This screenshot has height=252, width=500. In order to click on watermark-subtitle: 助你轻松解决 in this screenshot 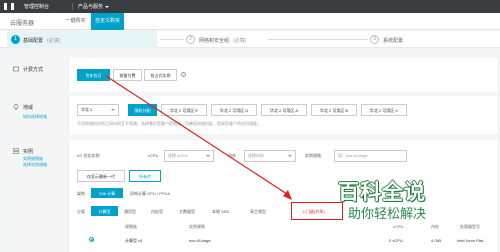, I will do `click(387, 213)`.